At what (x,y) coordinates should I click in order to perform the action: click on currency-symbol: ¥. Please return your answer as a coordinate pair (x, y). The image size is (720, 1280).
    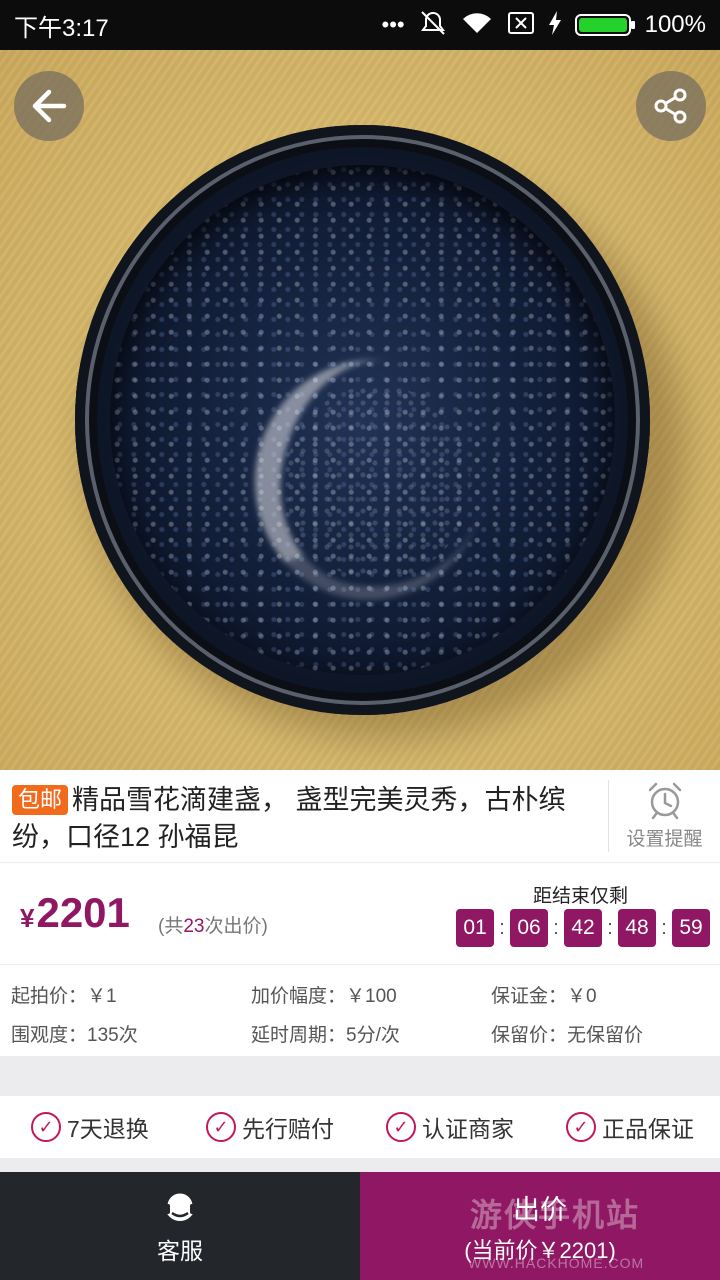
    Looking at the image, I should click on (27, 918).